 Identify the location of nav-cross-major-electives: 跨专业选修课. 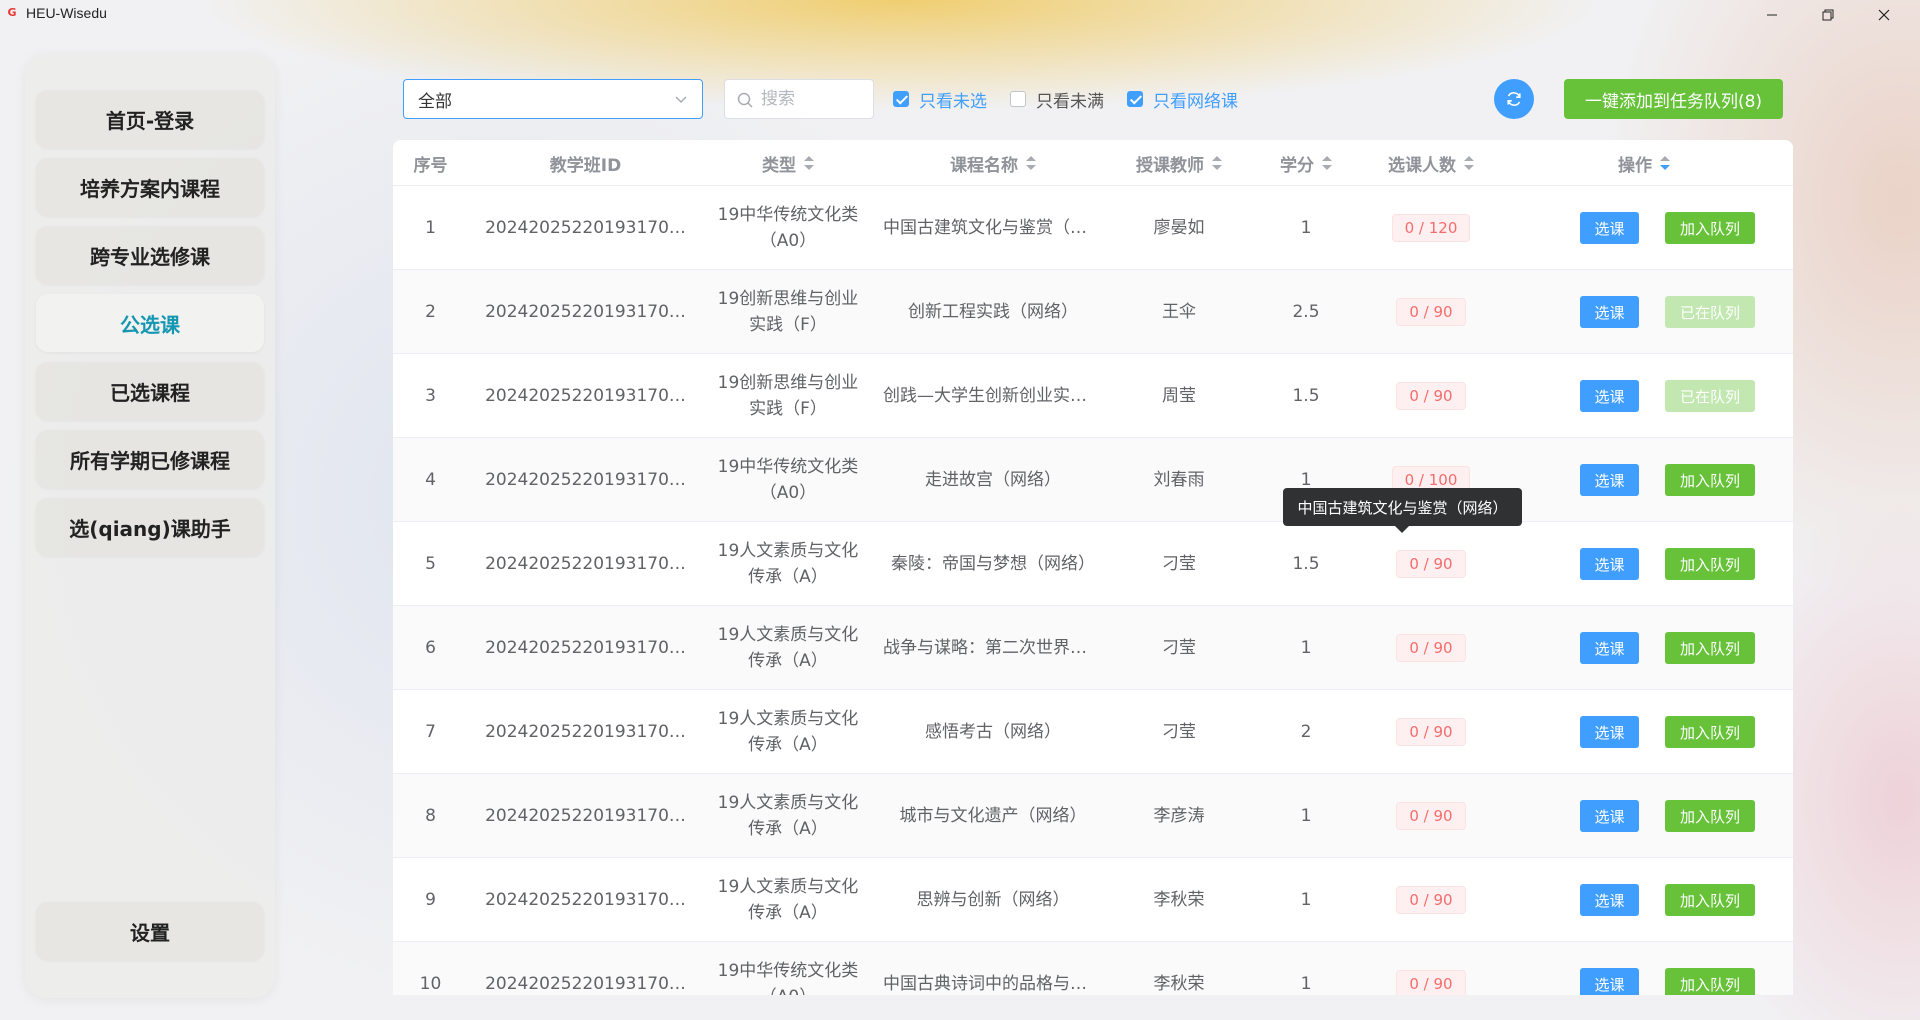
(150, 255).